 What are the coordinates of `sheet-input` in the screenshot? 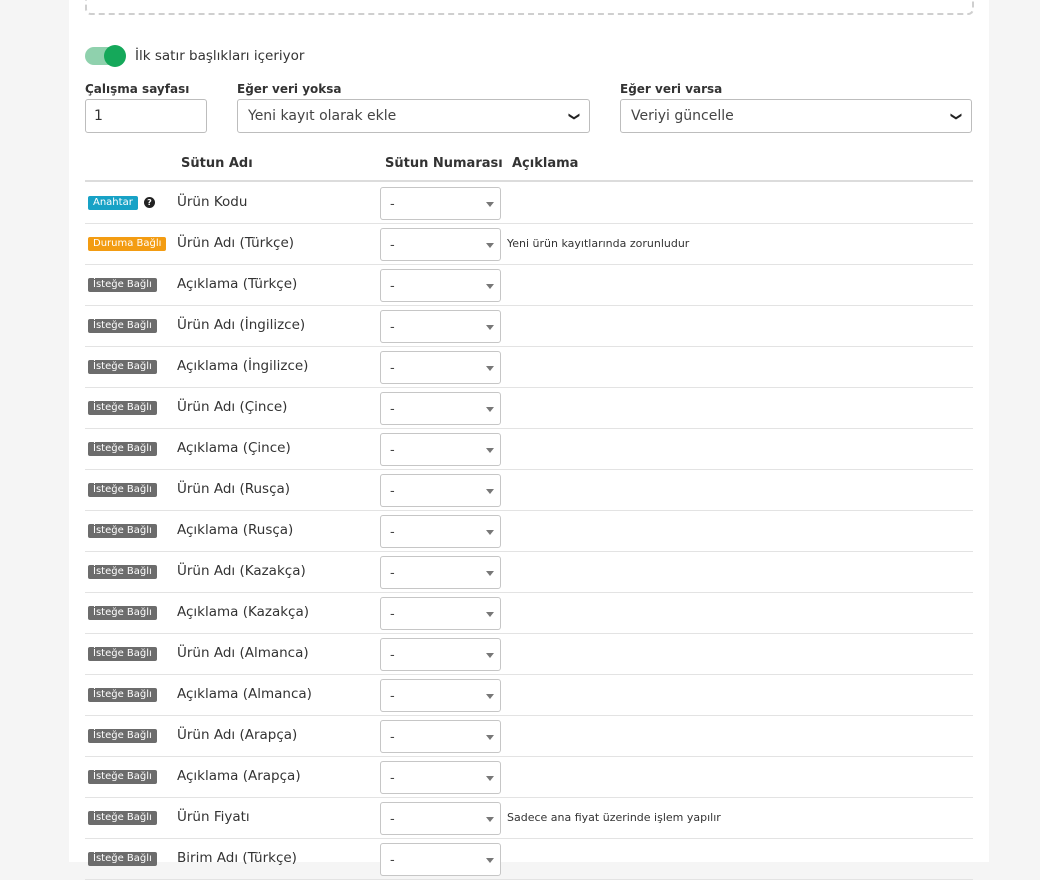 It's located at (146, 116).